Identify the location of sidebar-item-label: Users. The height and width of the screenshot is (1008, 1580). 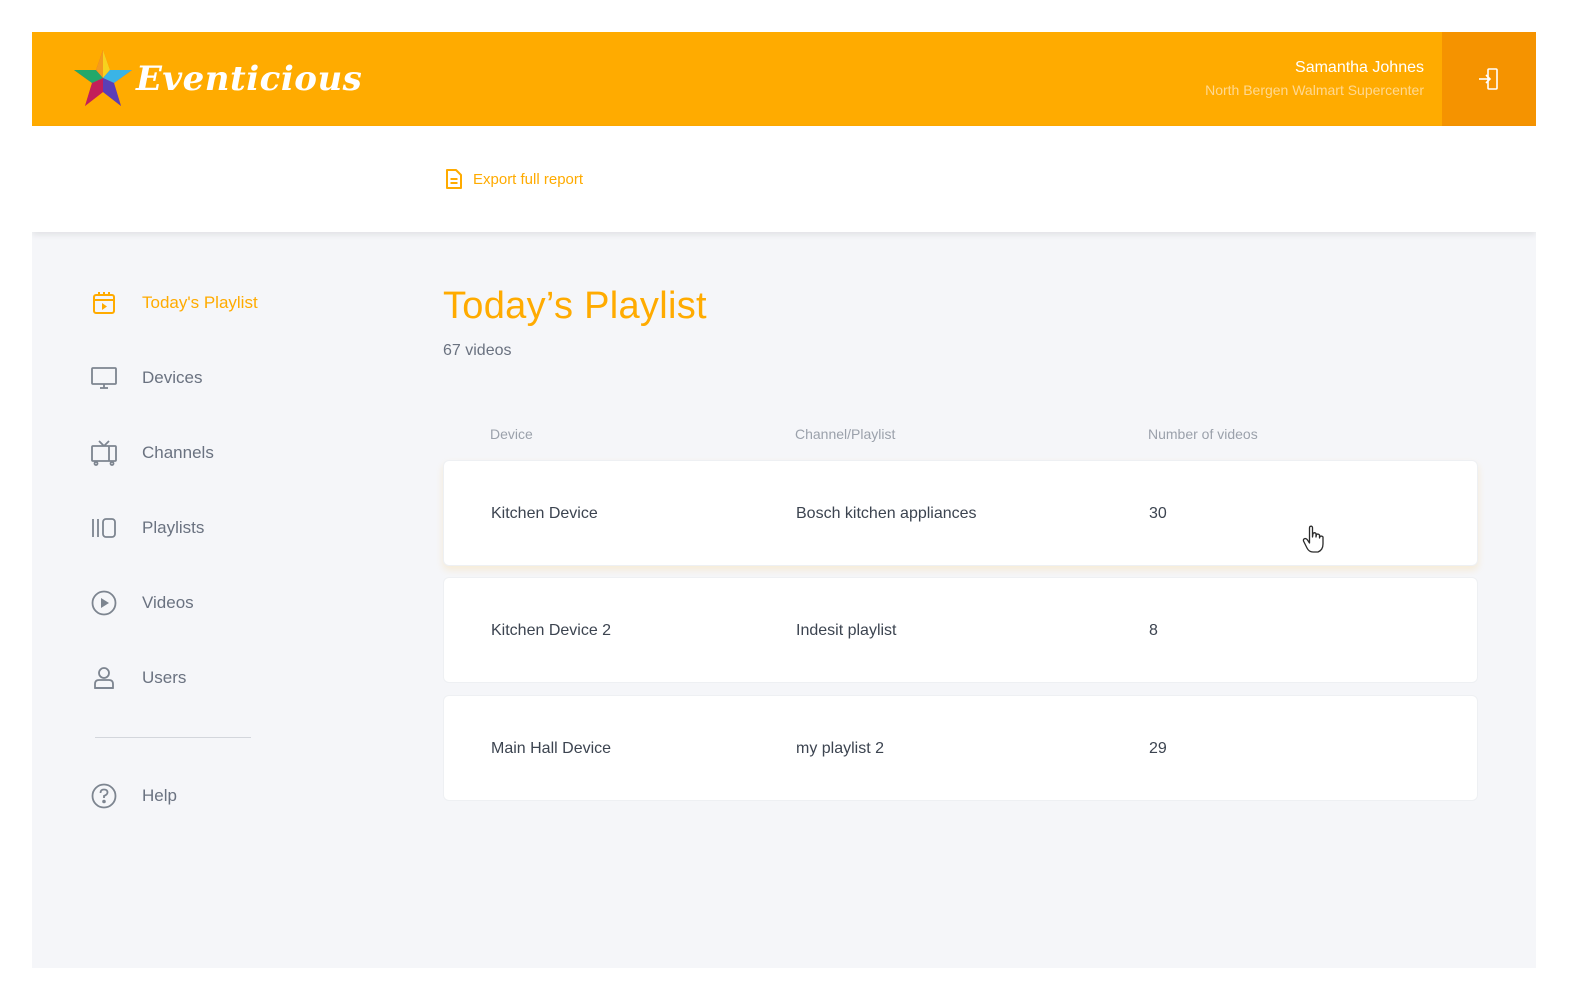
(164, 677).